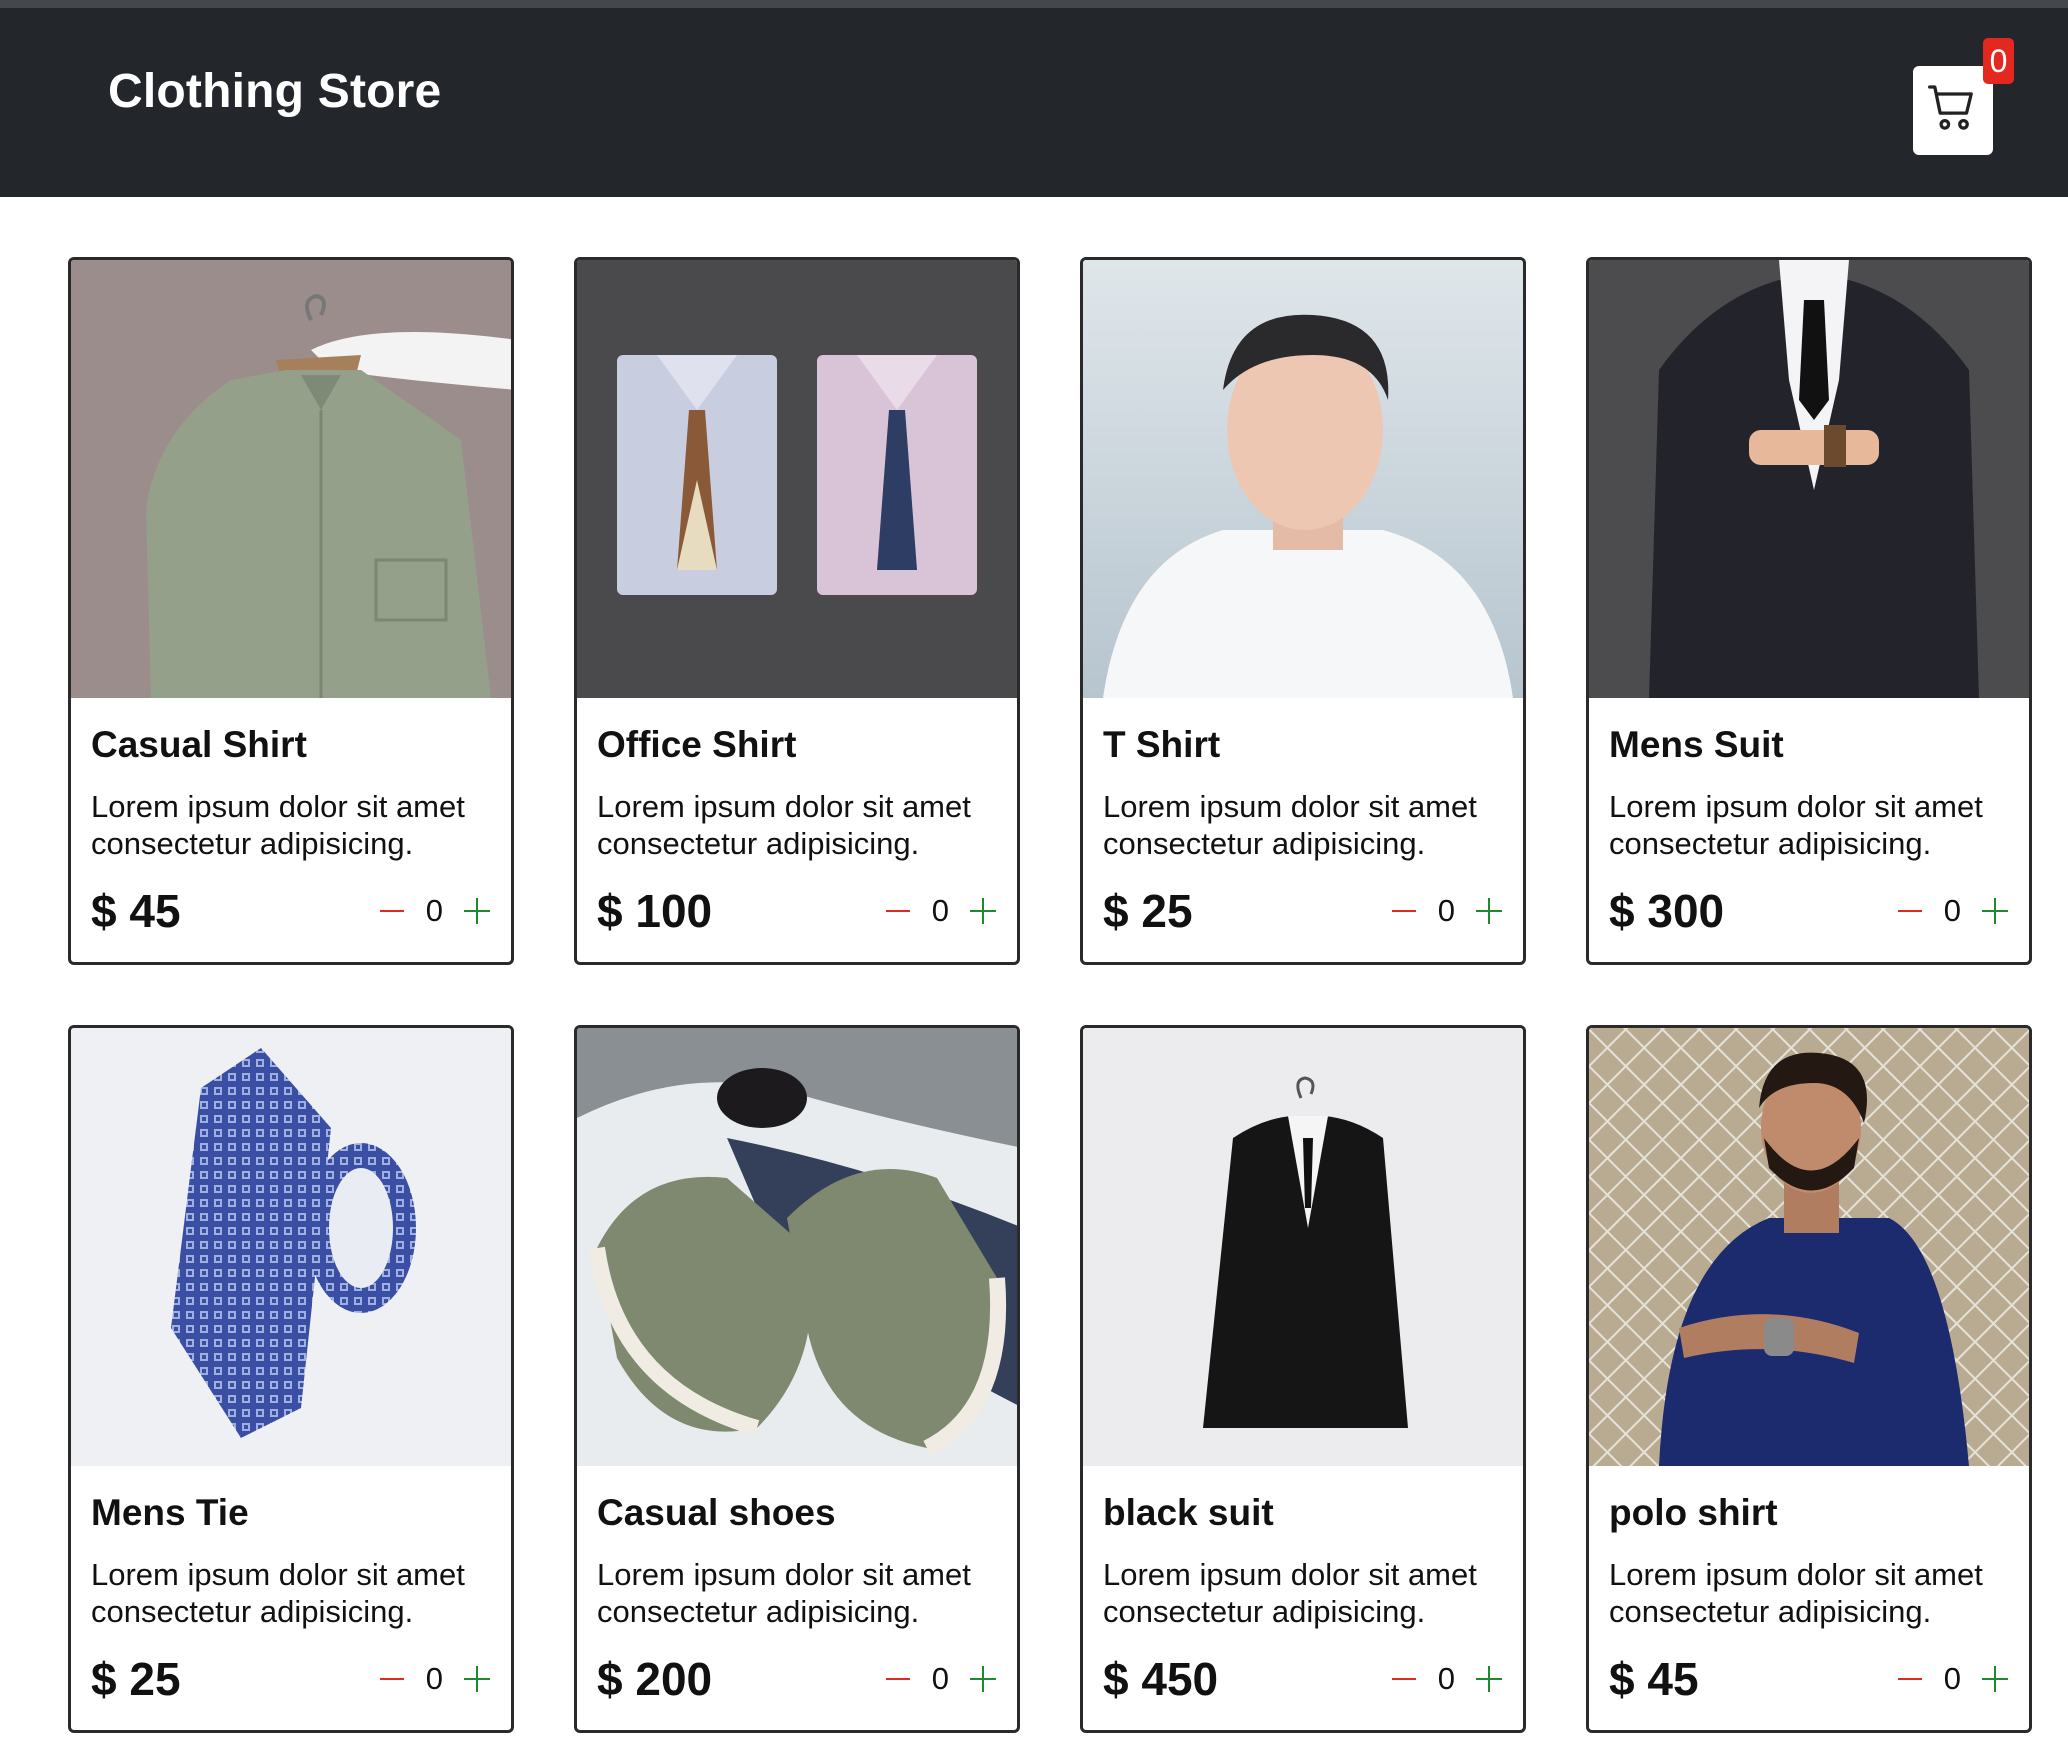  What do you see at coordinates (797, 1679) in the screenshot?
I see `card-footer: $ 200 0` at bounding box center [797, 1679].